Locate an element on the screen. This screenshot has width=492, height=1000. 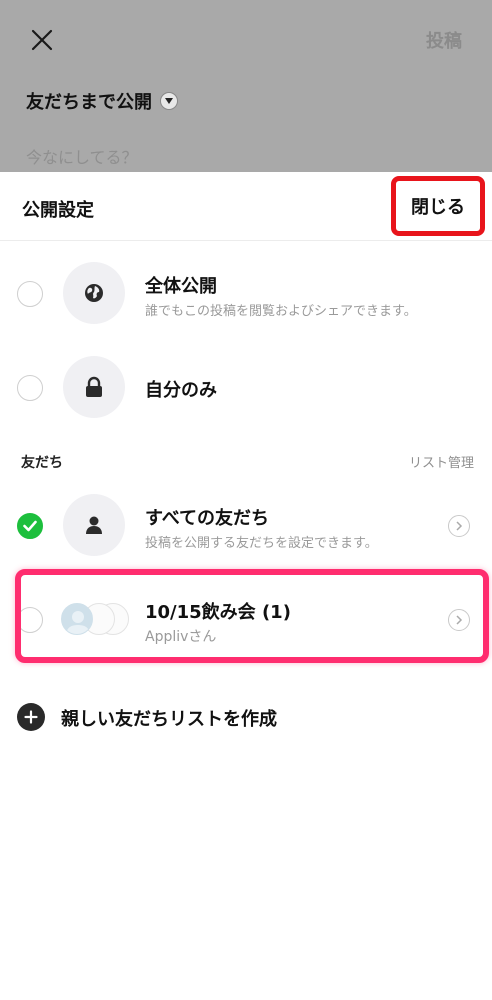
sheet-header: 公開設定 閉じる is located at coordinates (246, 206).